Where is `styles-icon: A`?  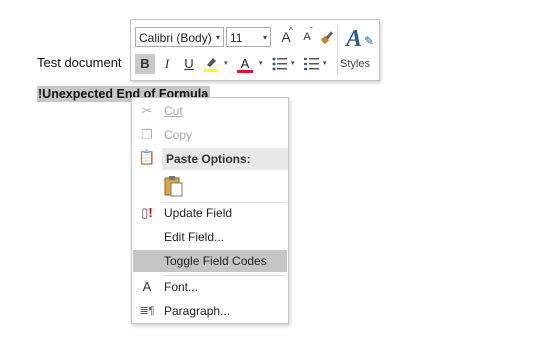
styles-icon: A is located at coordinates (354, 39).